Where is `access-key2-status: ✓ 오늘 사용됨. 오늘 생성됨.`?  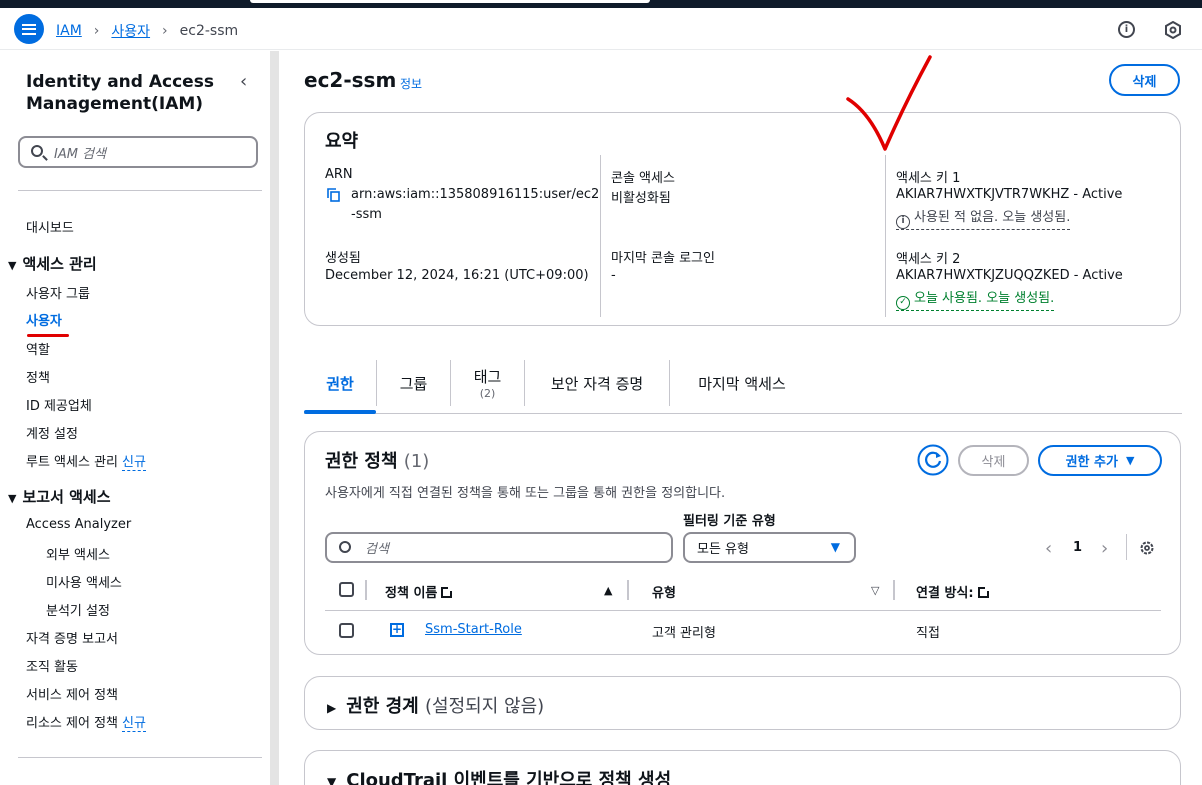 access-key2-status: ✓ 오늘 사용됨. 오늘 생성됨. is located at coordinates (975, 299).